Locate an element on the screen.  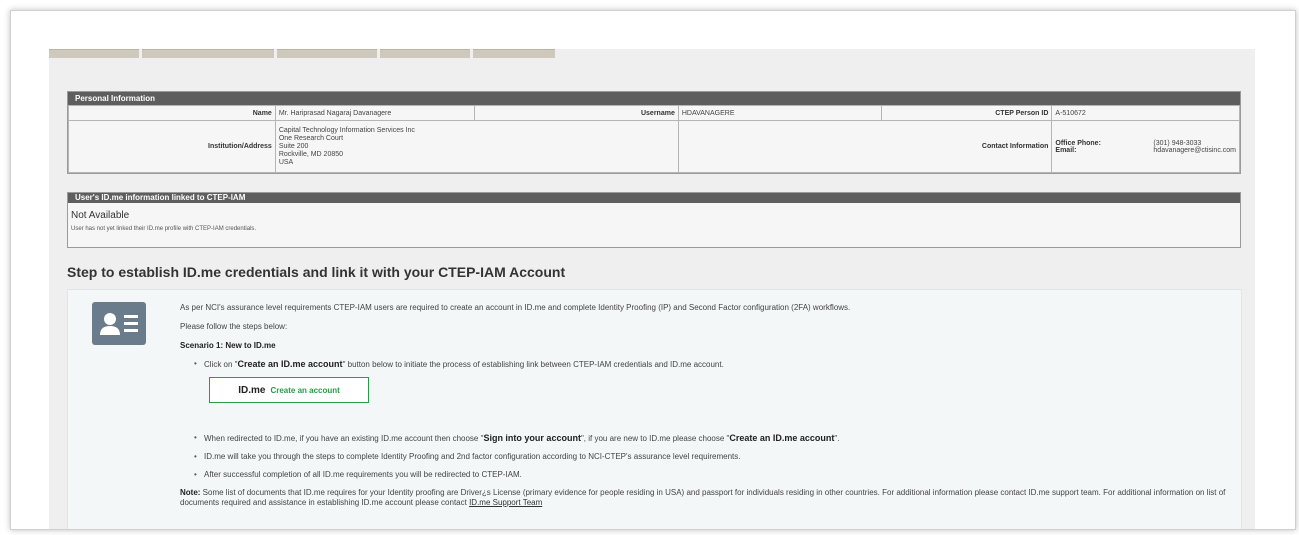
step-text: ". is located at coordinates (837, 438).